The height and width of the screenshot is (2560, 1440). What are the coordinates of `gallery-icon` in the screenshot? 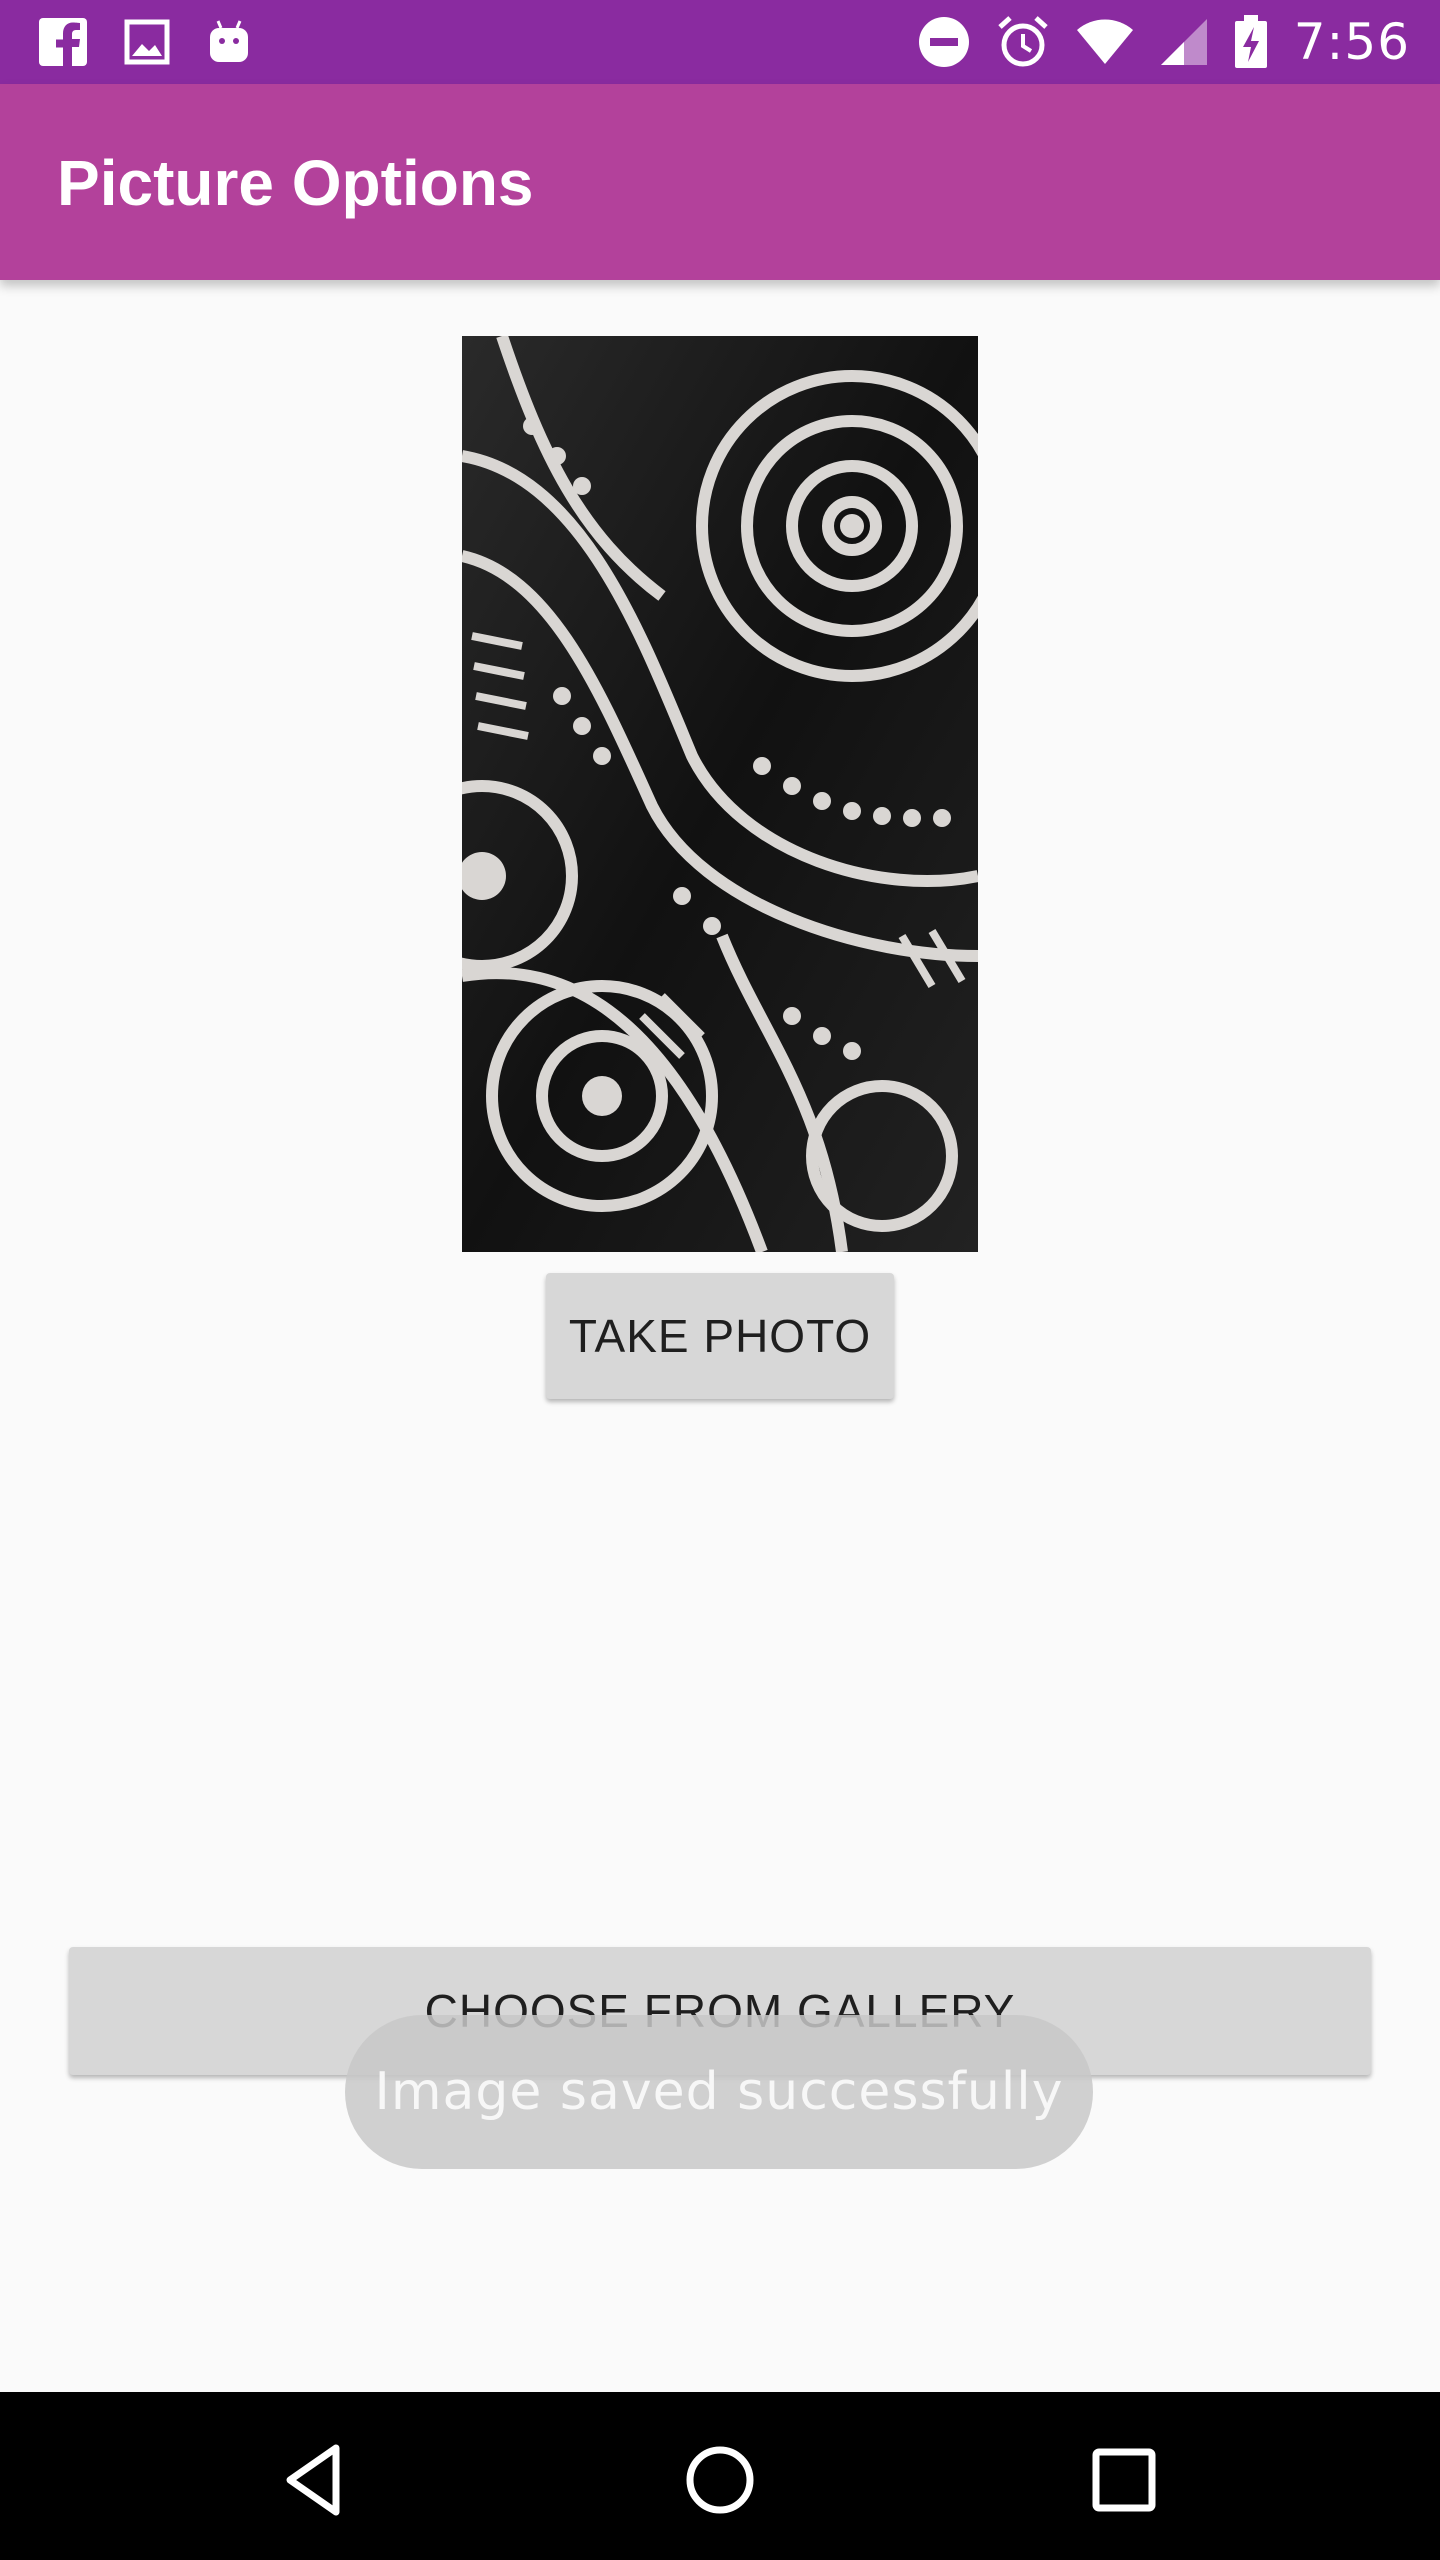 It's located at (147, 42).